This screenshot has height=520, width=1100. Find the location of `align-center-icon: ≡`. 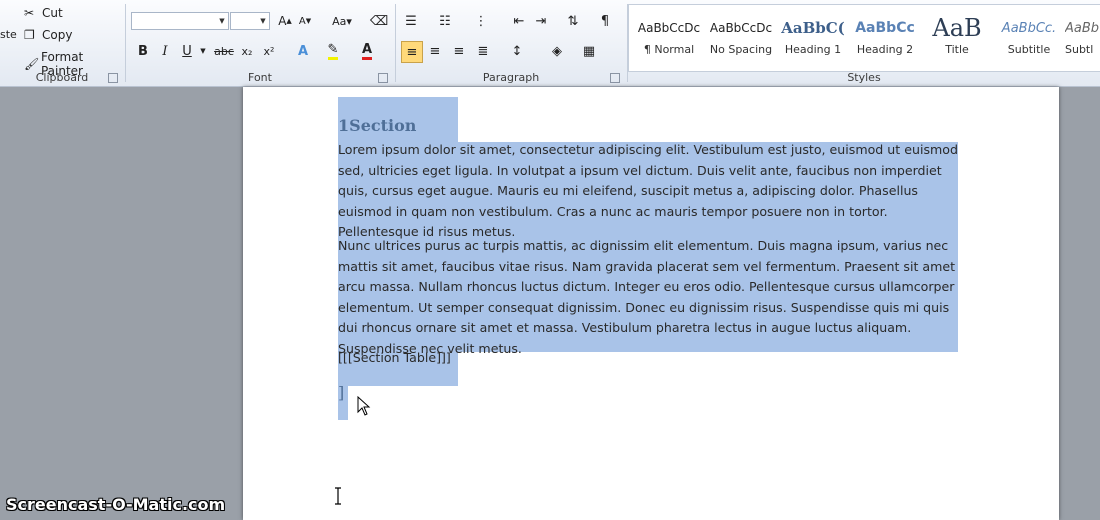

align-center-icon: ≡ is located at coordinates (435, 51).